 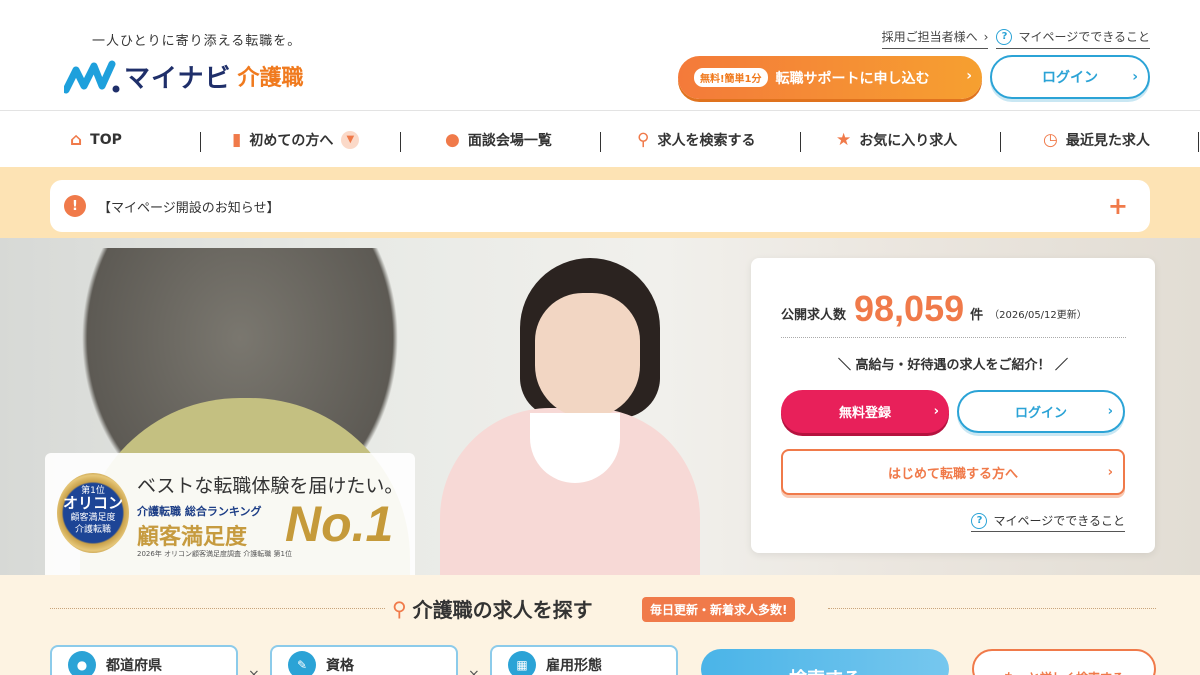 I want to click on notice-text: 【マイページ開設のお知らせ】, so click(x=189, y=208).